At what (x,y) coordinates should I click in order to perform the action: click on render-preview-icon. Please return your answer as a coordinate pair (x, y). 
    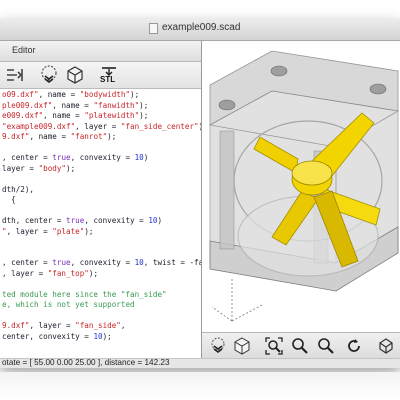
    Looking at the image, I should click on (49, 75).